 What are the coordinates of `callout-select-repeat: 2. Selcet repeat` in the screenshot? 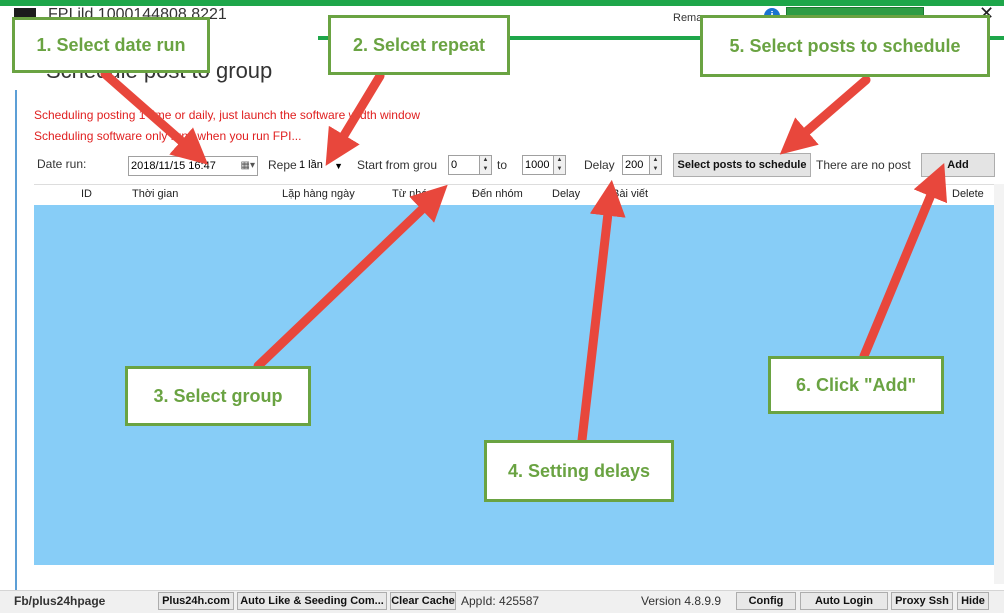 It's located at (419, 45).